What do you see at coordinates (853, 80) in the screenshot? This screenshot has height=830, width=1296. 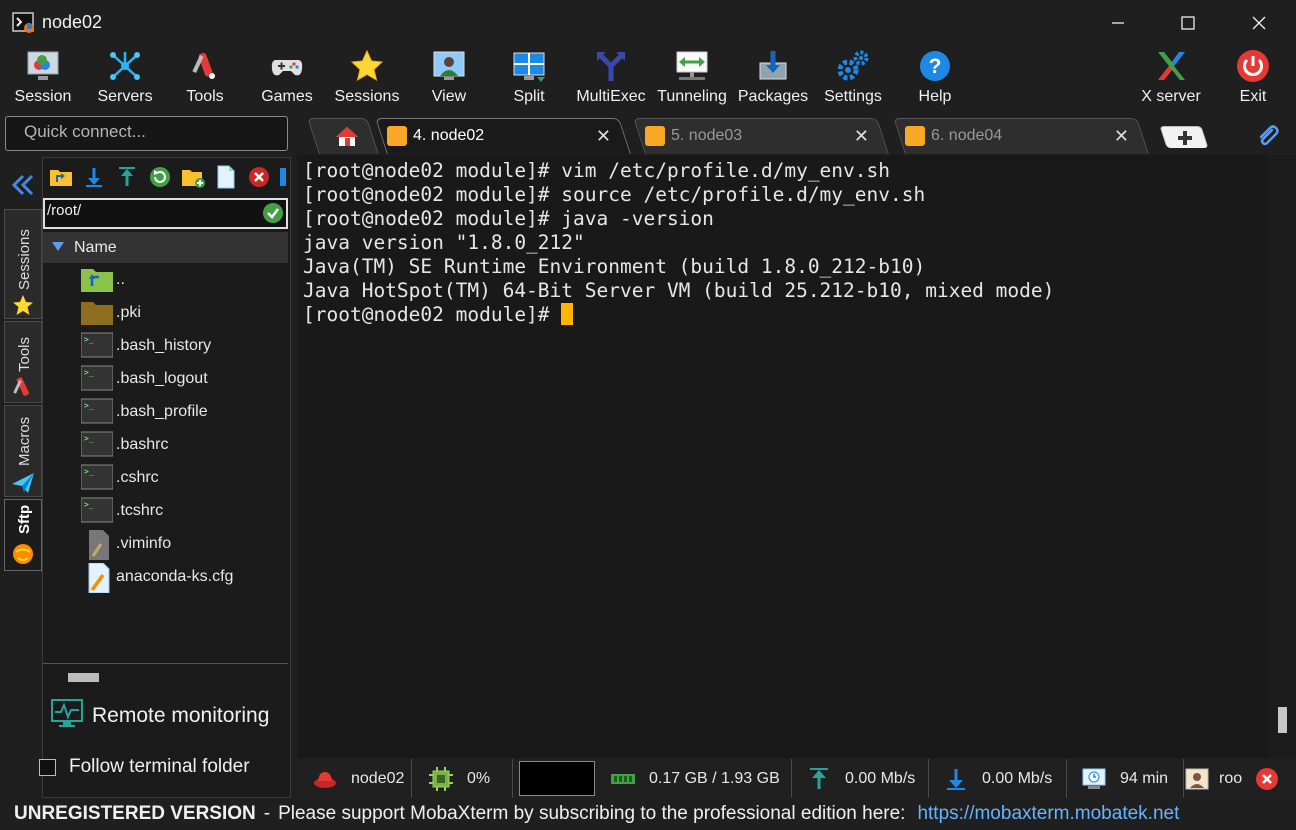 I see `toolbar-settings-button: Settings` at bounding box center [853, 80].